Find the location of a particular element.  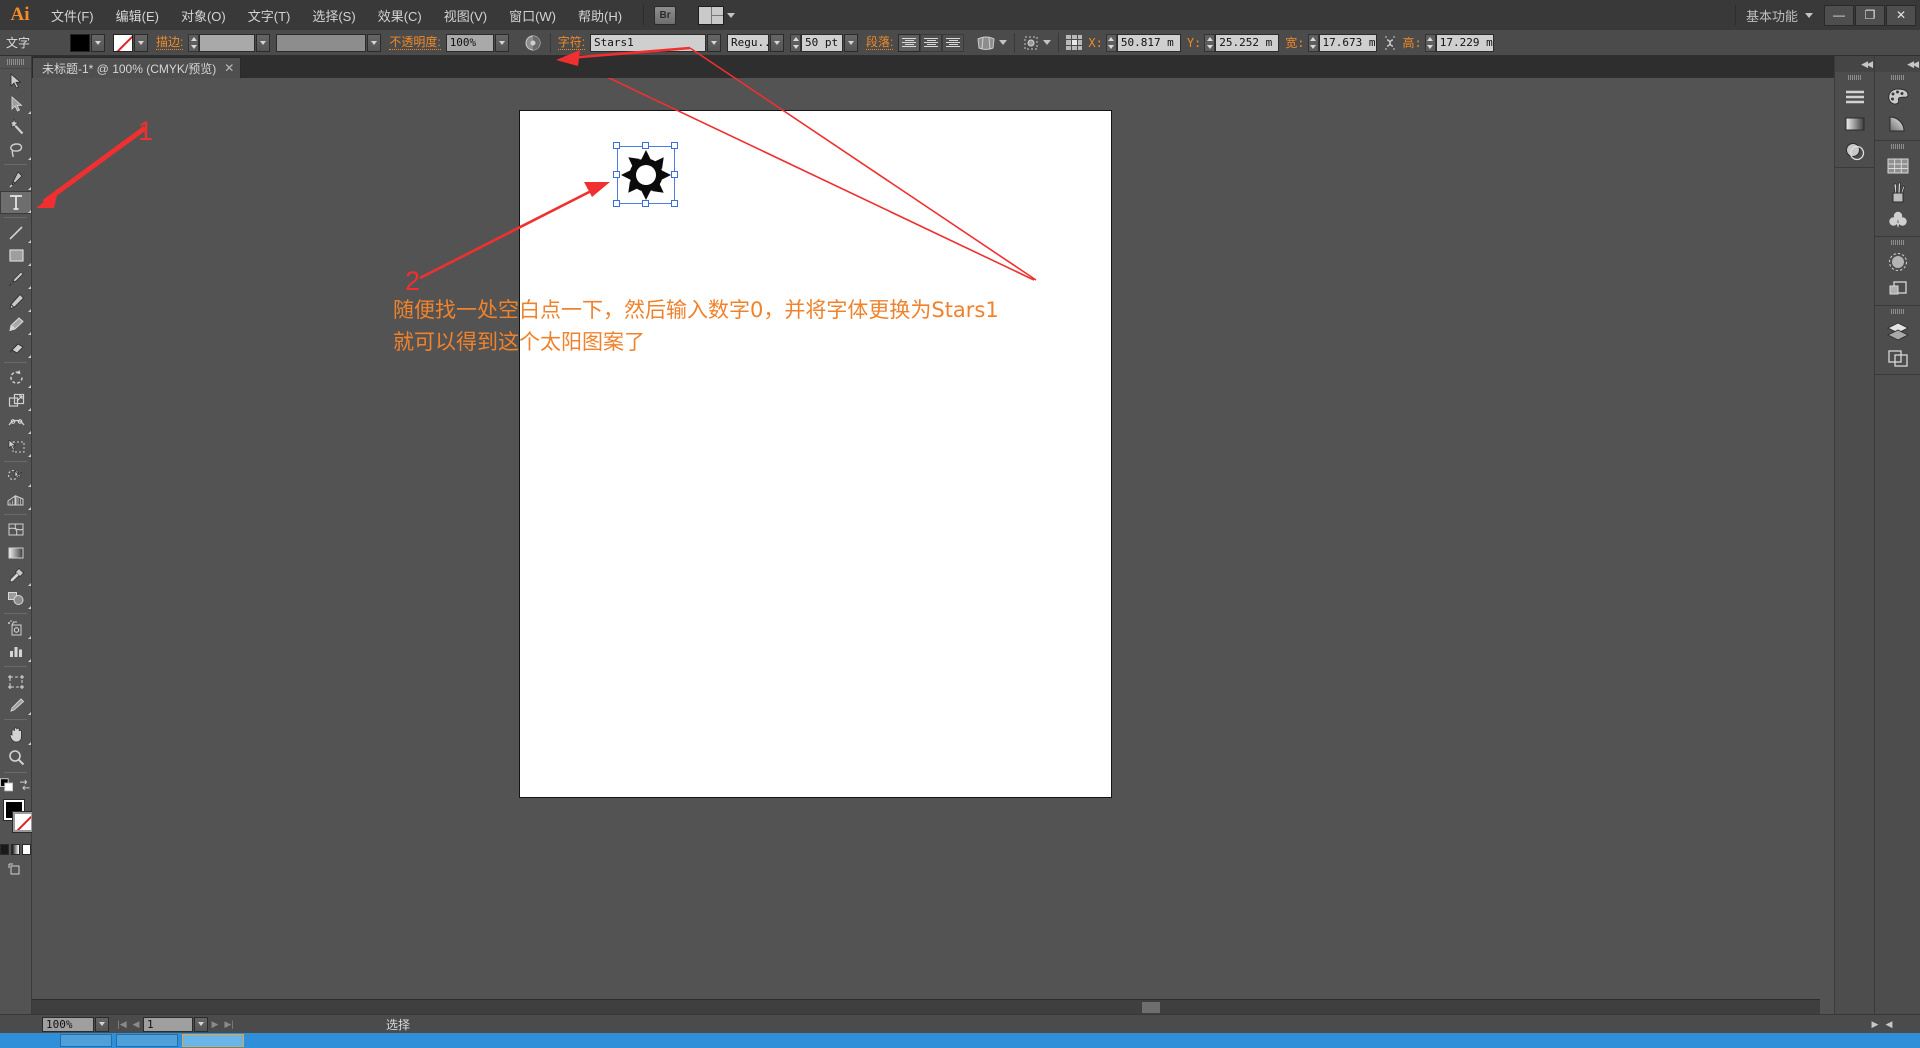

workspace-selector: 基本功能 is located at coordinates (1772, 15).